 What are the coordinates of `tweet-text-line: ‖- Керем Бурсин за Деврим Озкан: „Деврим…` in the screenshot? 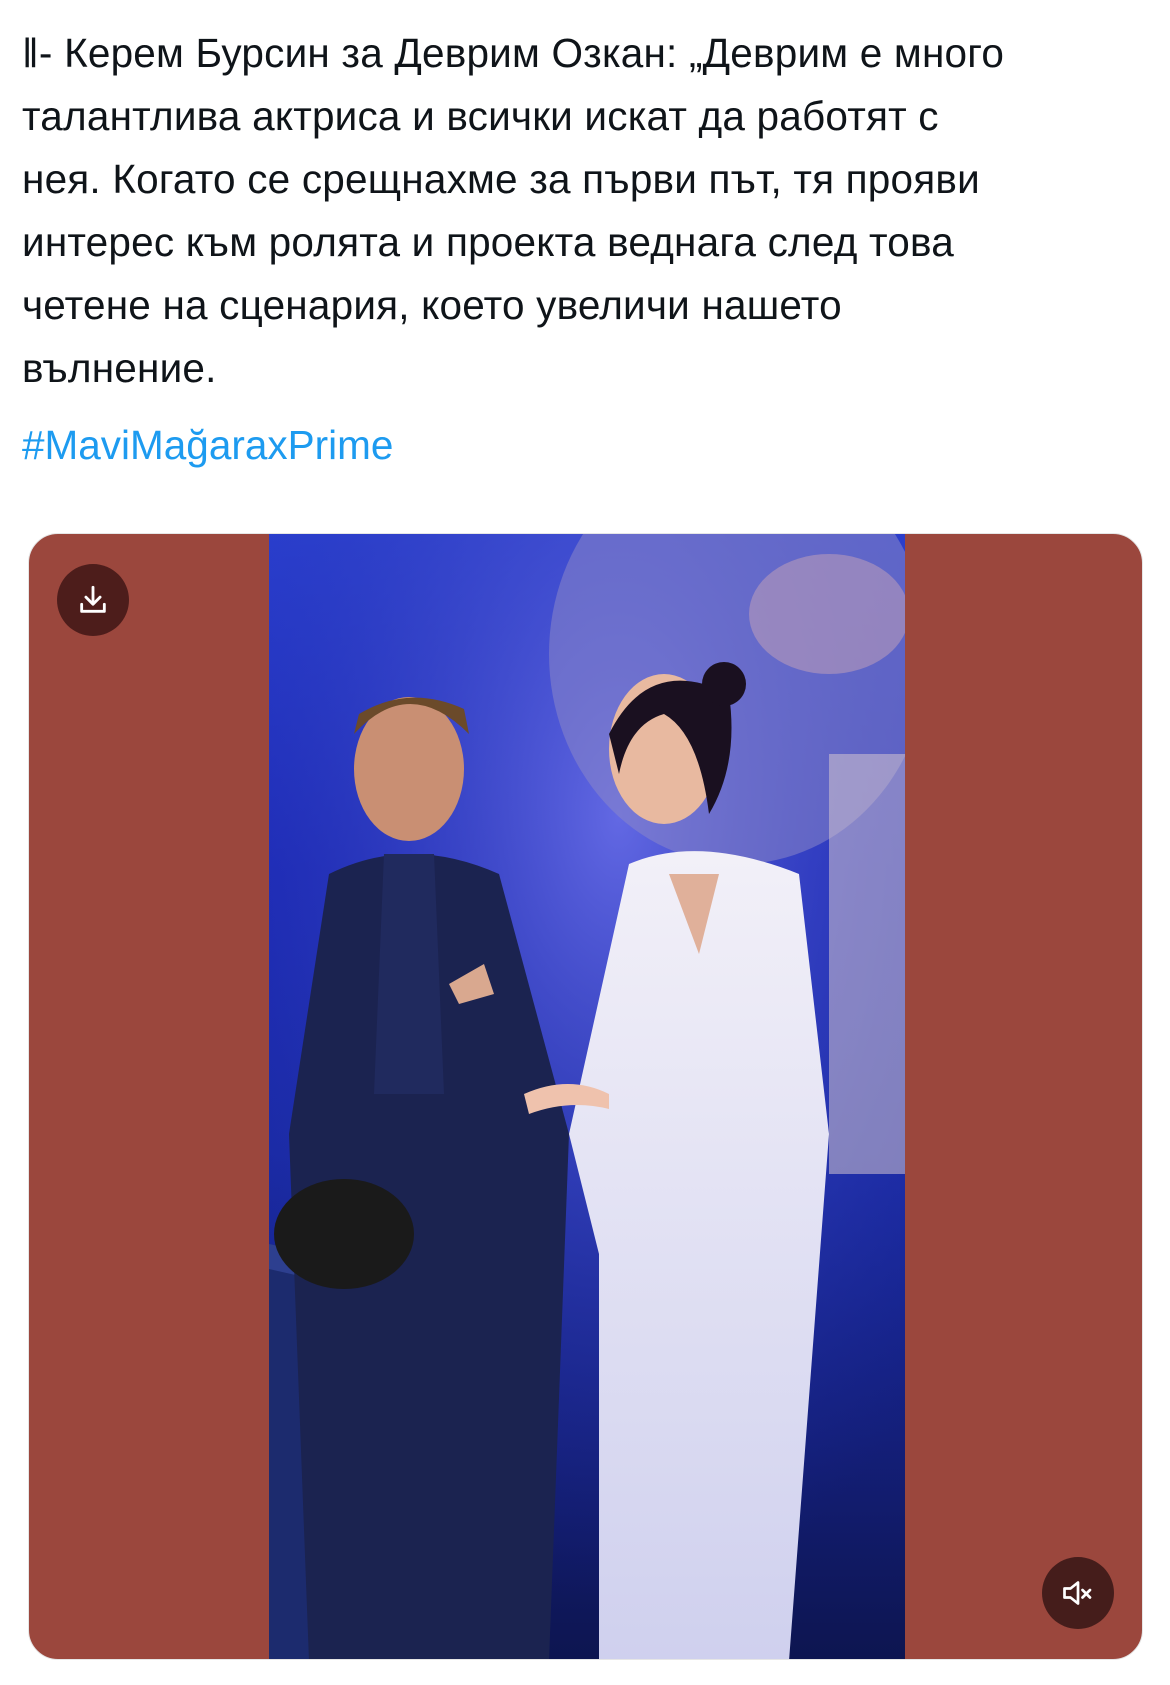 It's located at (513, 53).